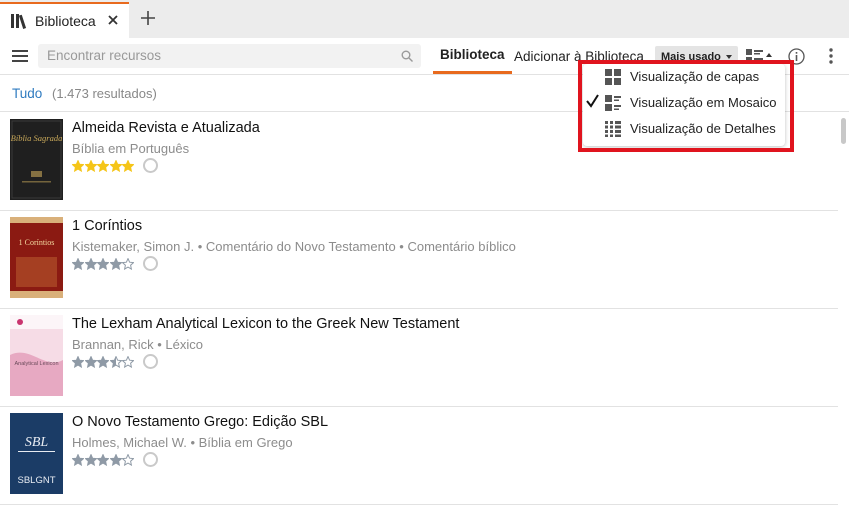  Describe the element at coordinates (843, 131) in the screenshot. I see `scrollbar-thumb` at that location.